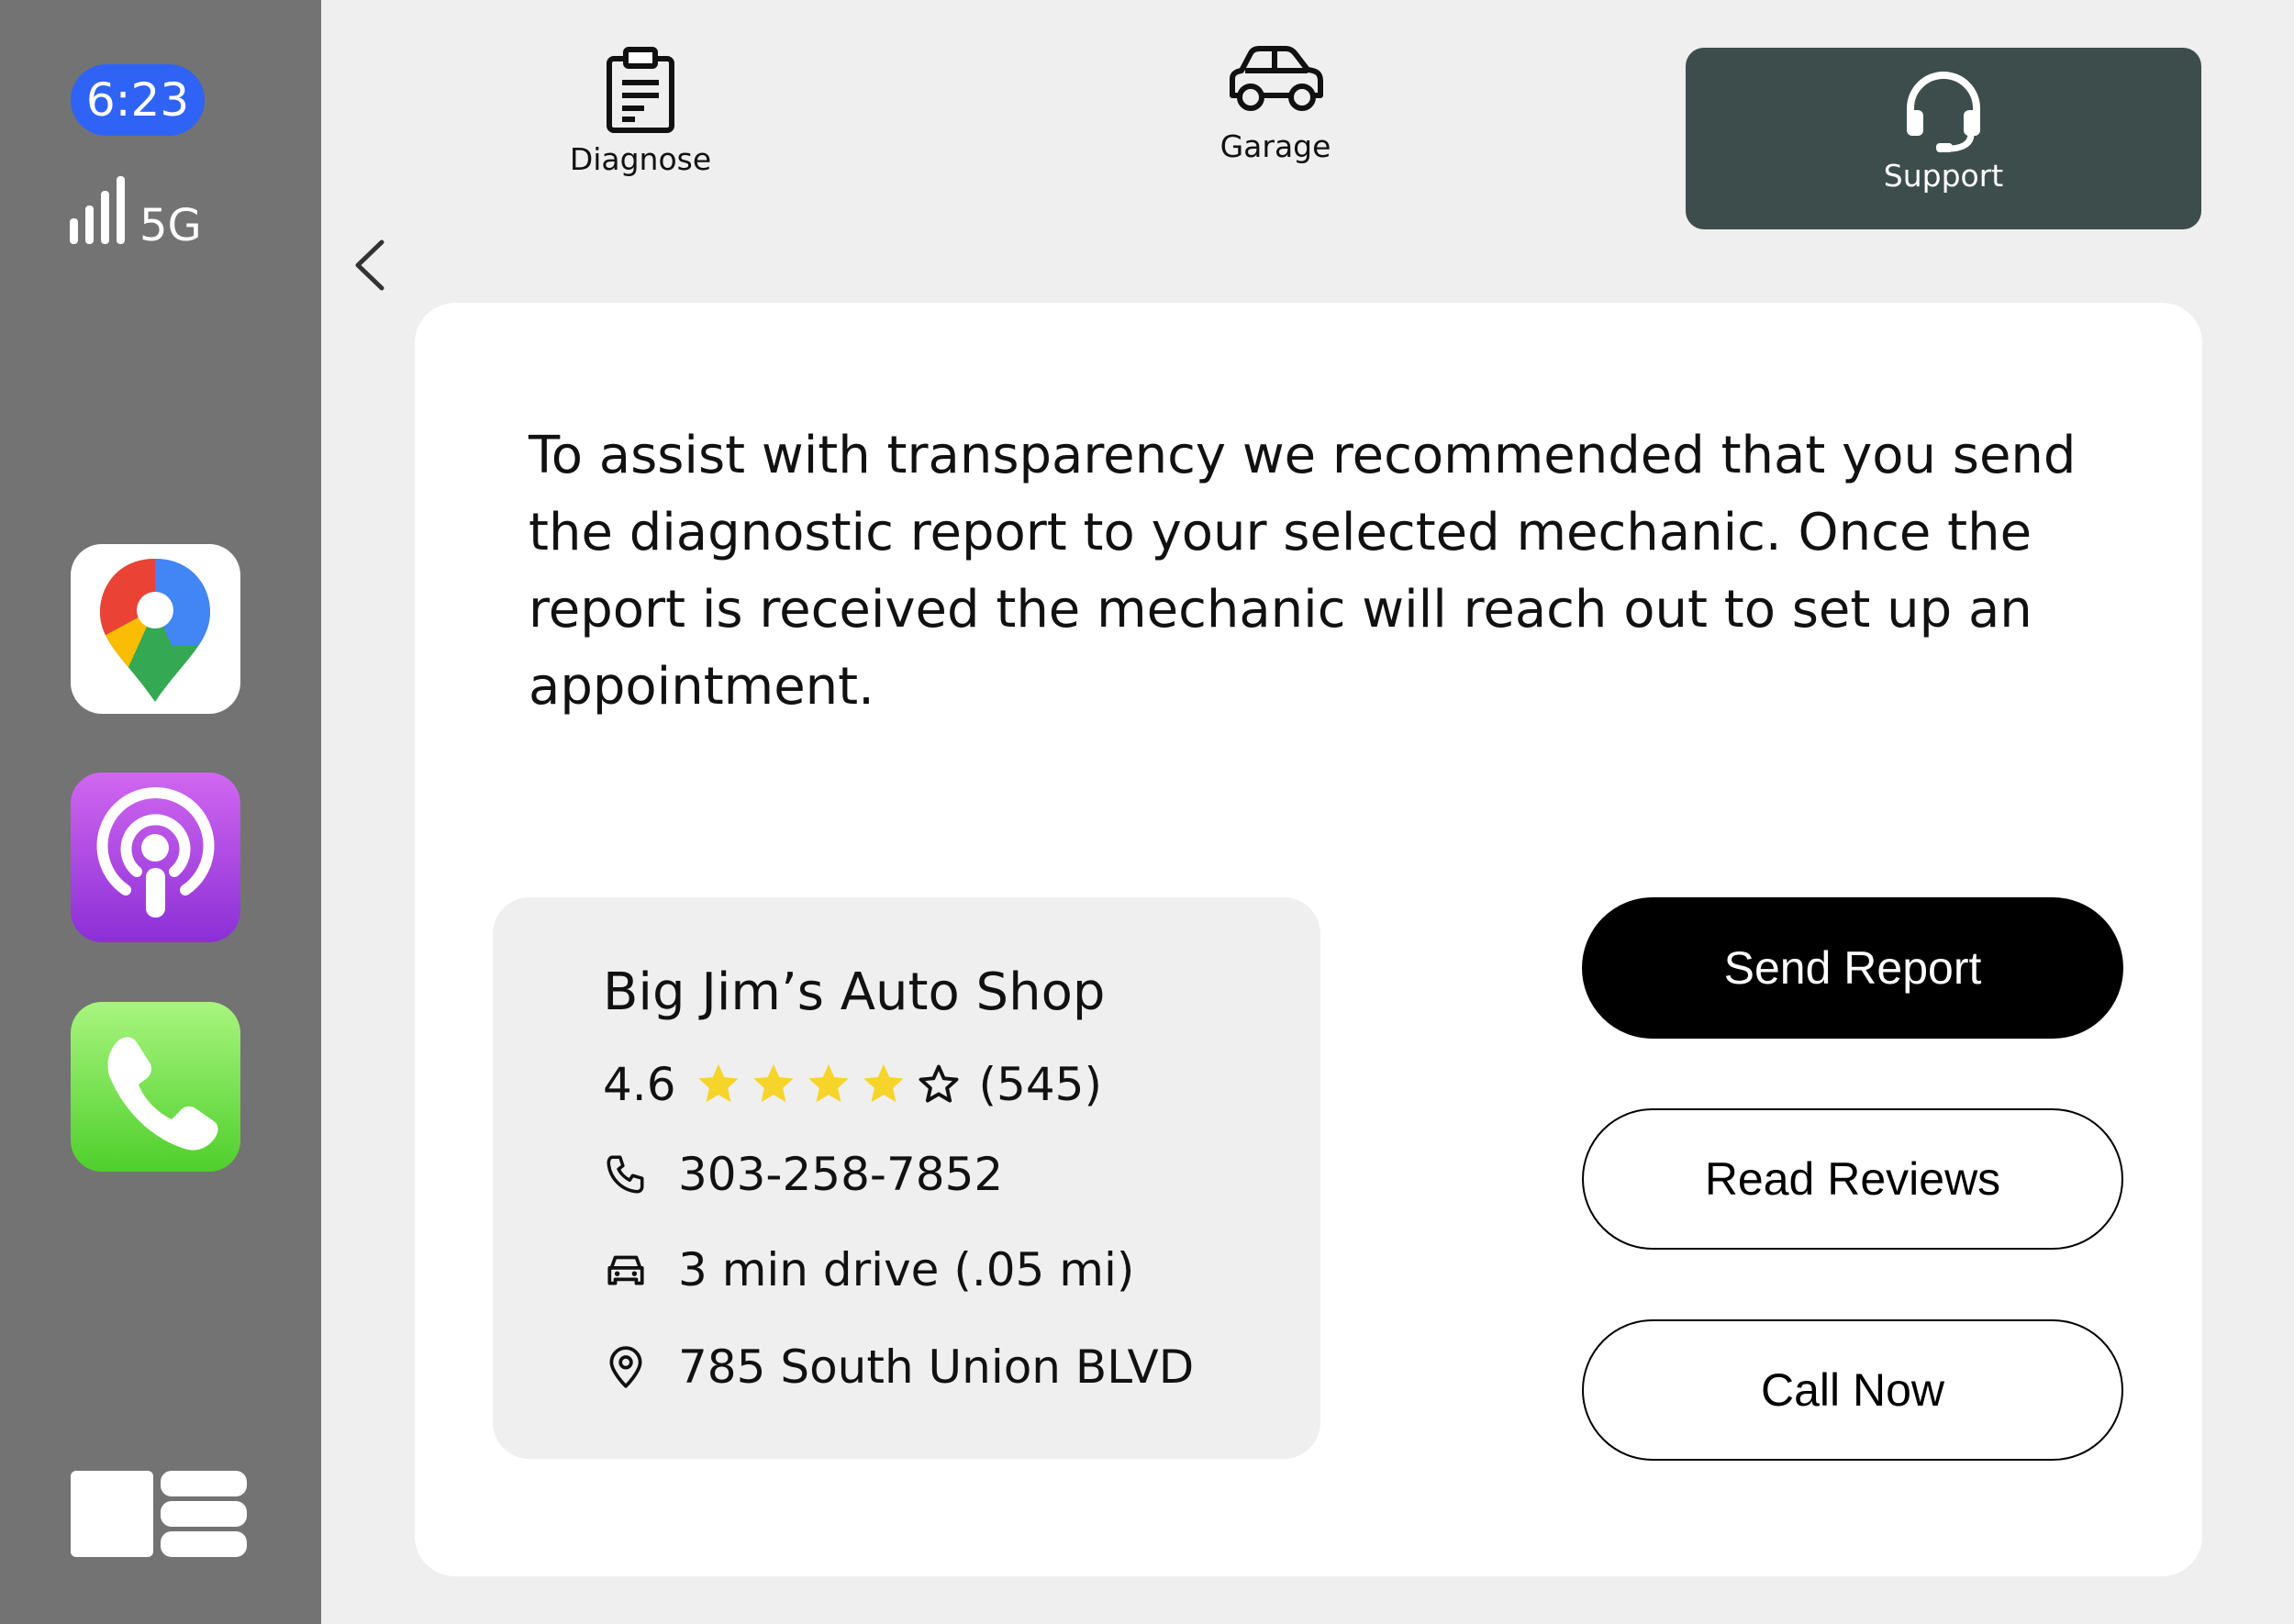  I want to click on shop-address: 785 South Union BLVD, so click(936, 1367).